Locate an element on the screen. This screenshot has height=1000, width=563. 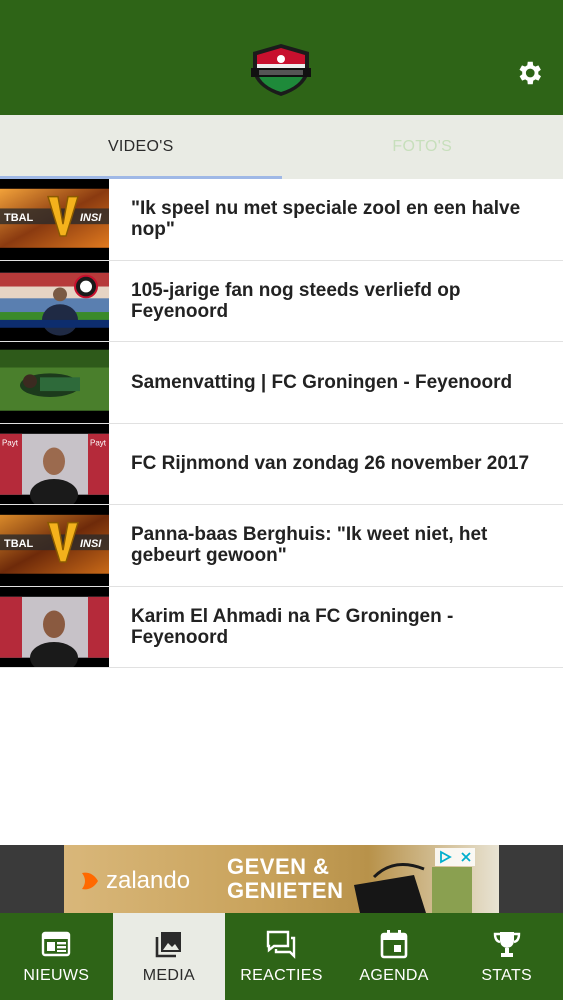
video-thumbnail: Payt Payt is located at coordinates (54, 463).